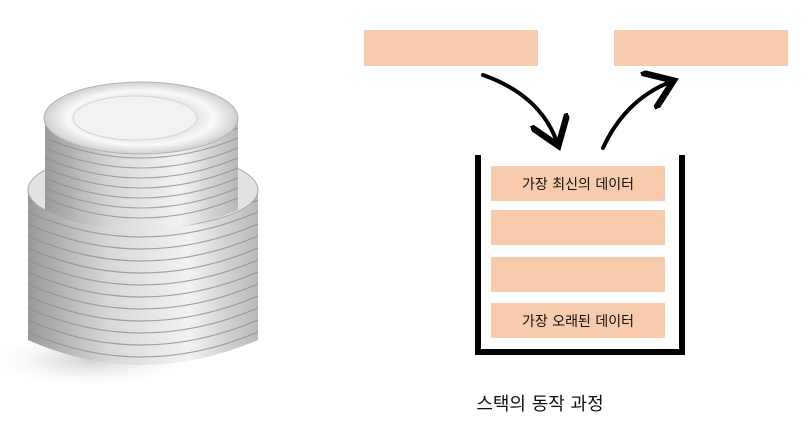 This screenshot has height=434, width=809. I want to click on push-arrow-icon, so click(519, 107).